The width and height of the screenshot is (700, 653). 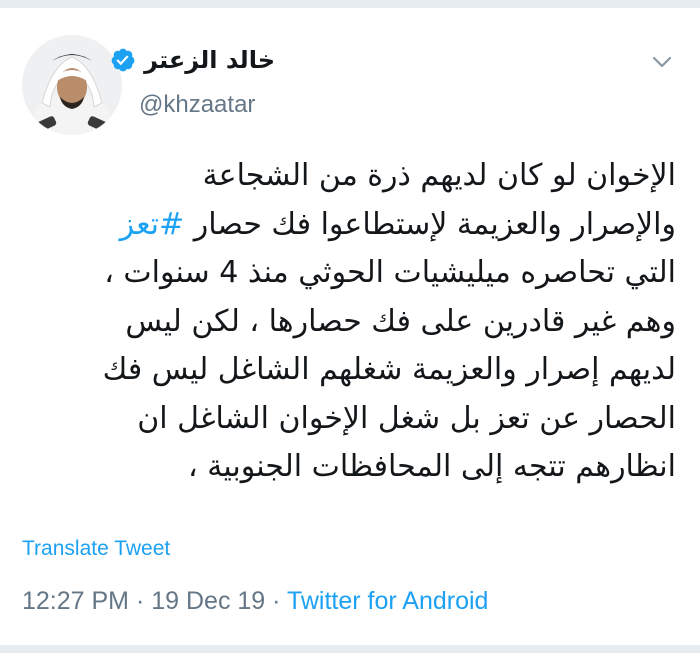 What do you see at coordinates (662, 62) in the screenshot?
I see `chevron-down-icon` at bounding box center [662, 62].